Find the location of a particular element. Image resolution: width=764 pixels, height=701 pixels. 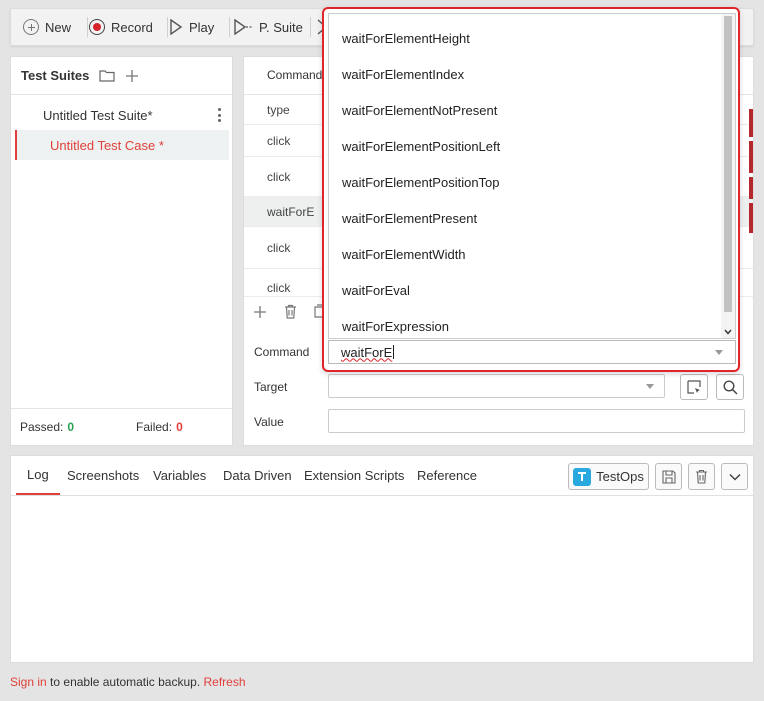

testops-label: TestOps is located at coordinates (620, 476).